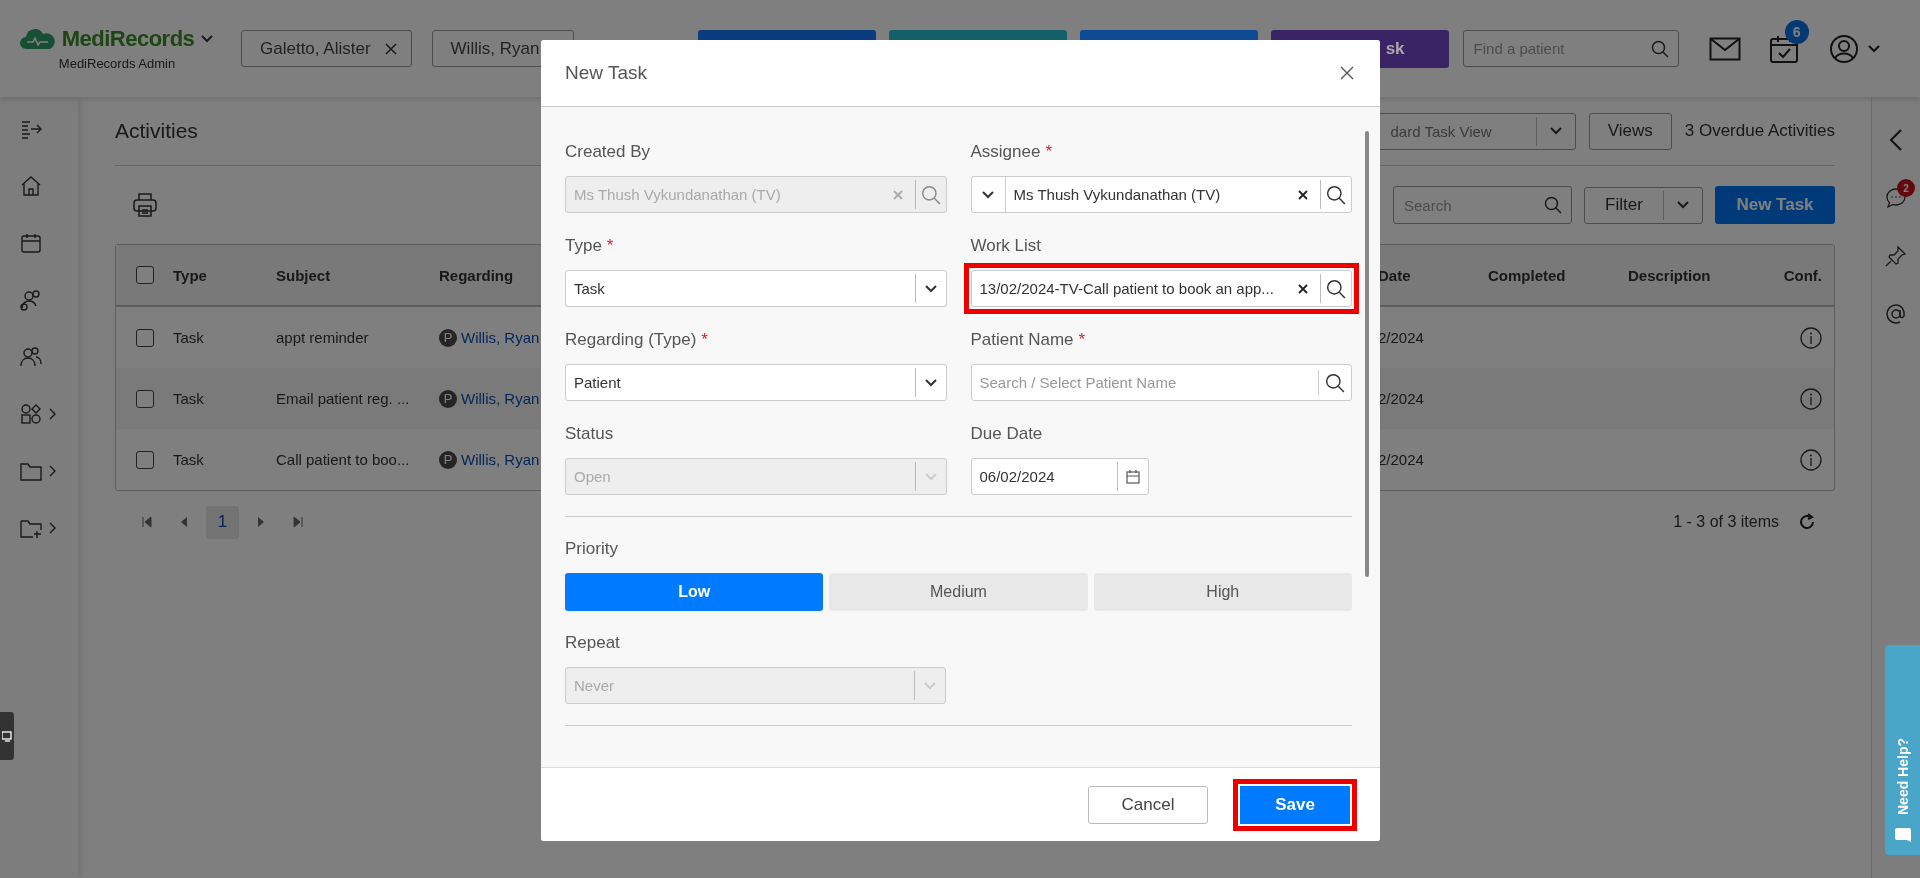 The image size is (1920, 878). What do you see at coordinates (631, 340) in the screenshot?
I see `field-label: Regarding (Type)` at bounding box center [631, 340].